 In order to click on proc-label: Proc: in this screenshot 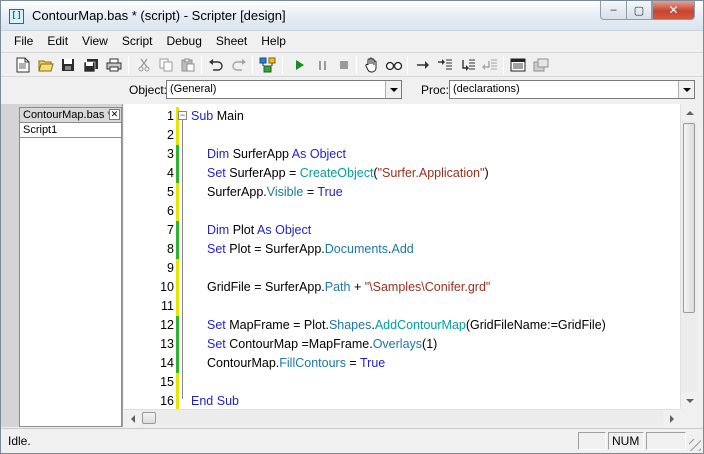, I will do `click(435, 90)`.